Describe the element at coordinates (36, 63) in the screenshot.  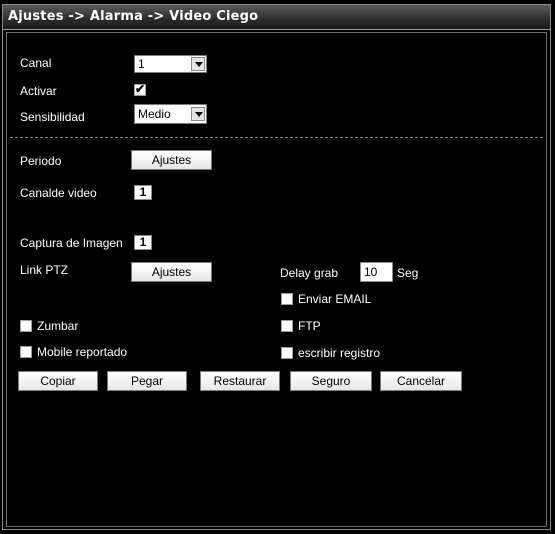
I see `canal-label: Canal` at that location.